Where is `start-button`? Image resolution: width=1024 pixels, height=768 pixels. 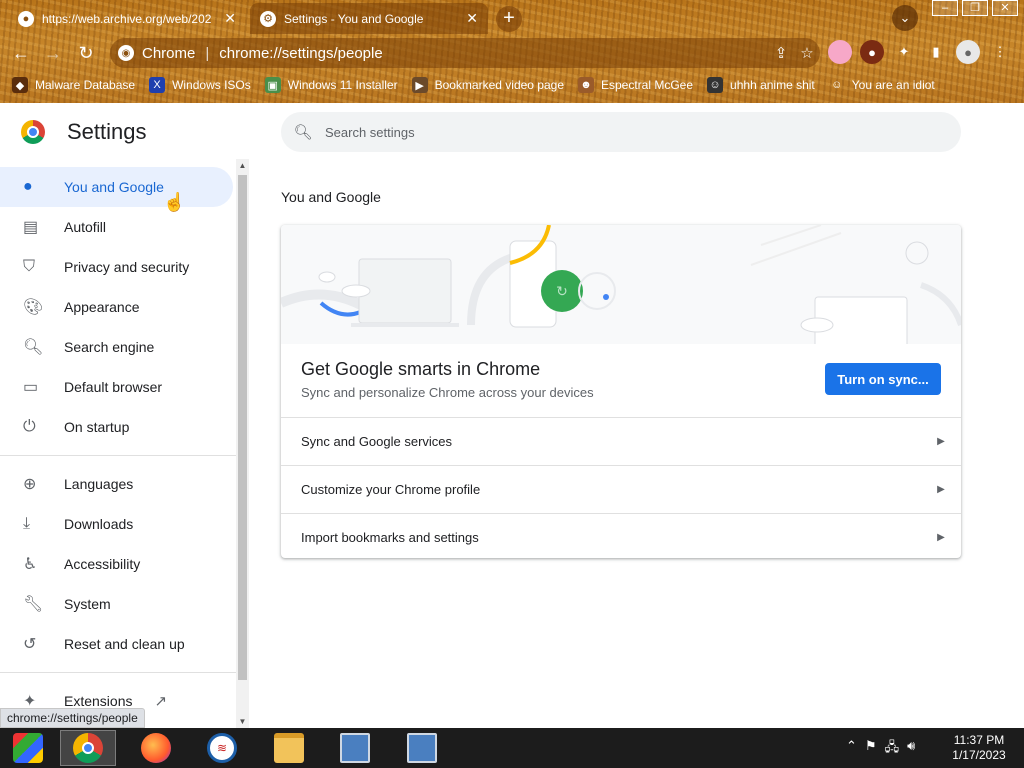 start-button is located at coordinates (28, 748).